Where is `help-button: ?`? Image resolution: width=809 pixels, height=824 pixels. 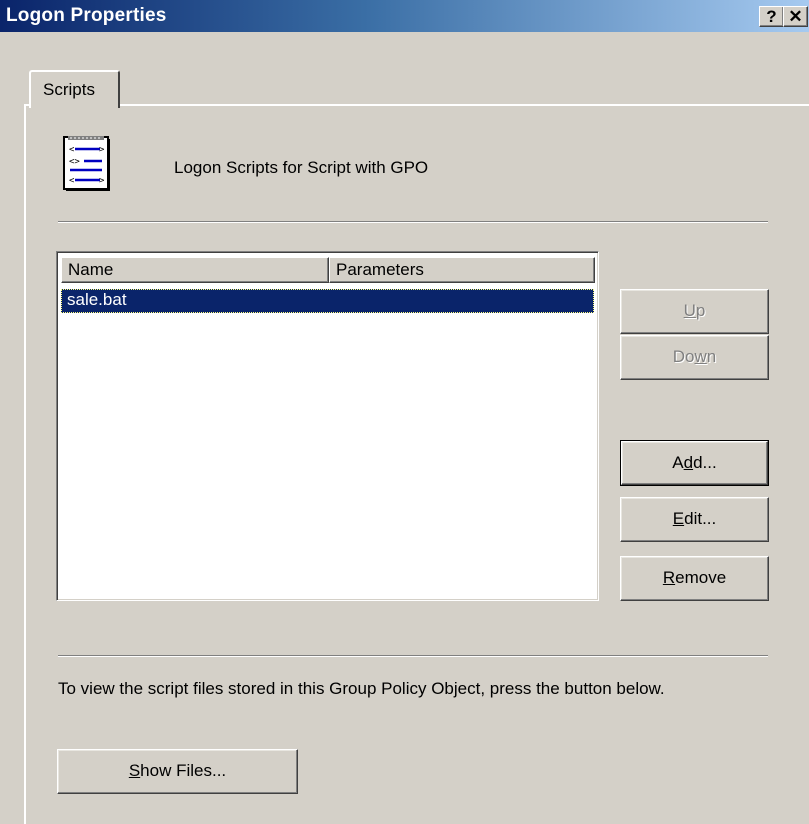 help-button: ? is located at coordinates (771, 16).